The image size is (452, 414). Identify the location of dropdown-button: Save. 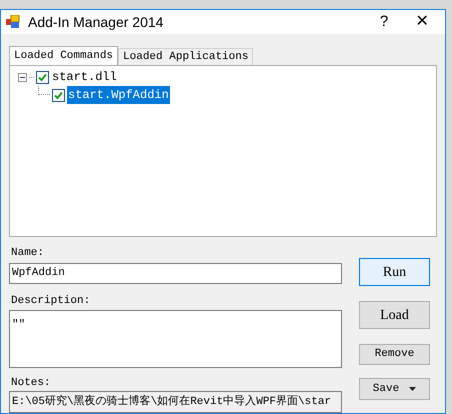
(394, 389).